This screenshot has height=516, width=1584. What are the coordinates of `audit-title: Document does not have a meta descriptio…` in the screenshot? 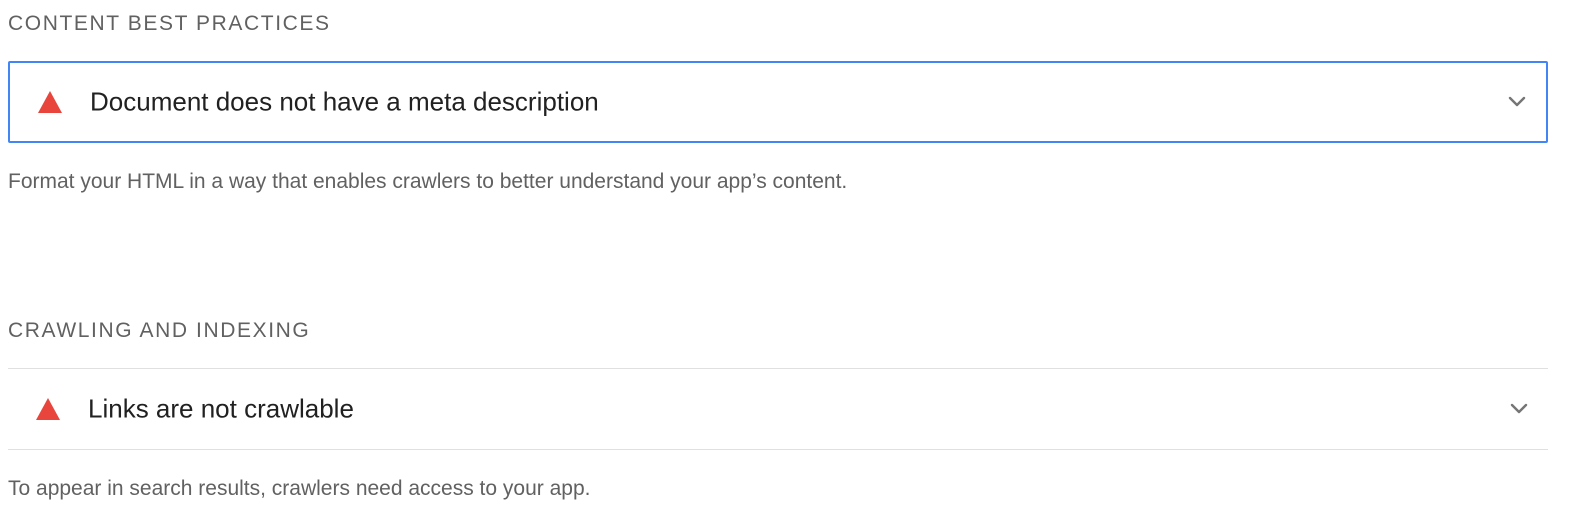 It's located at (344, 101).